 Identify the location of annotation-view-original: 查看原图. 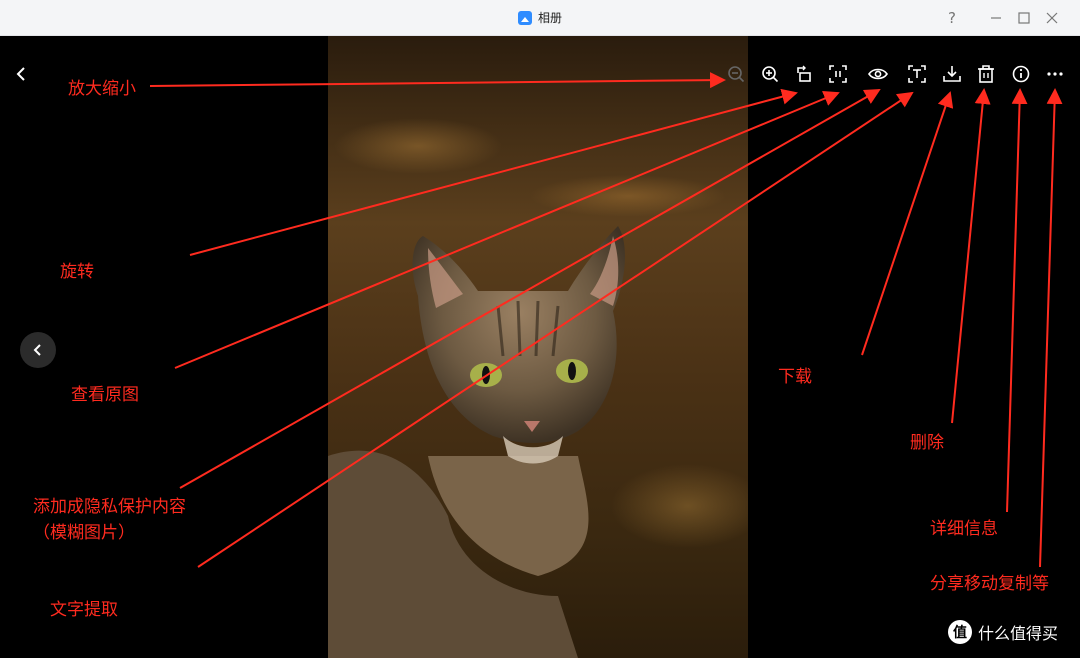
(105, 395).